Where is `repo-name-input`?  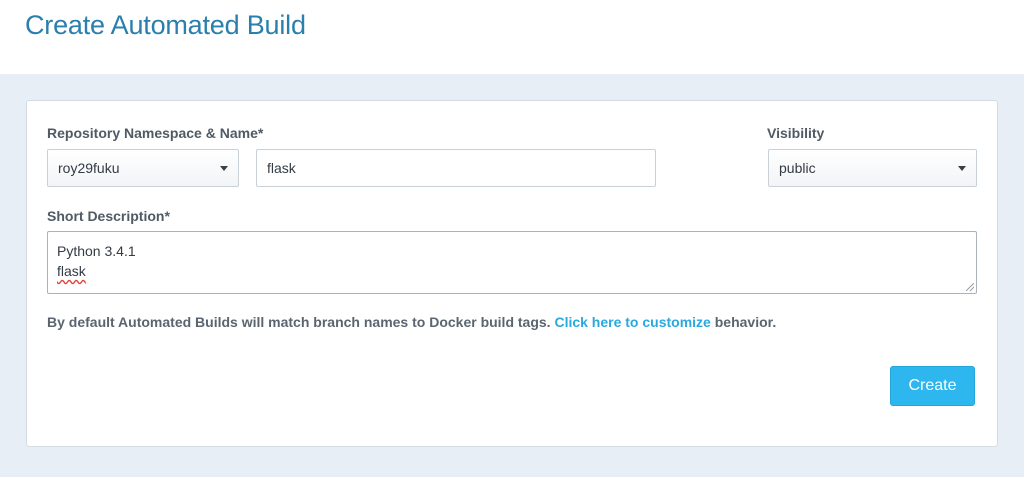
repo-name-input is located at coordinates (456, 168).